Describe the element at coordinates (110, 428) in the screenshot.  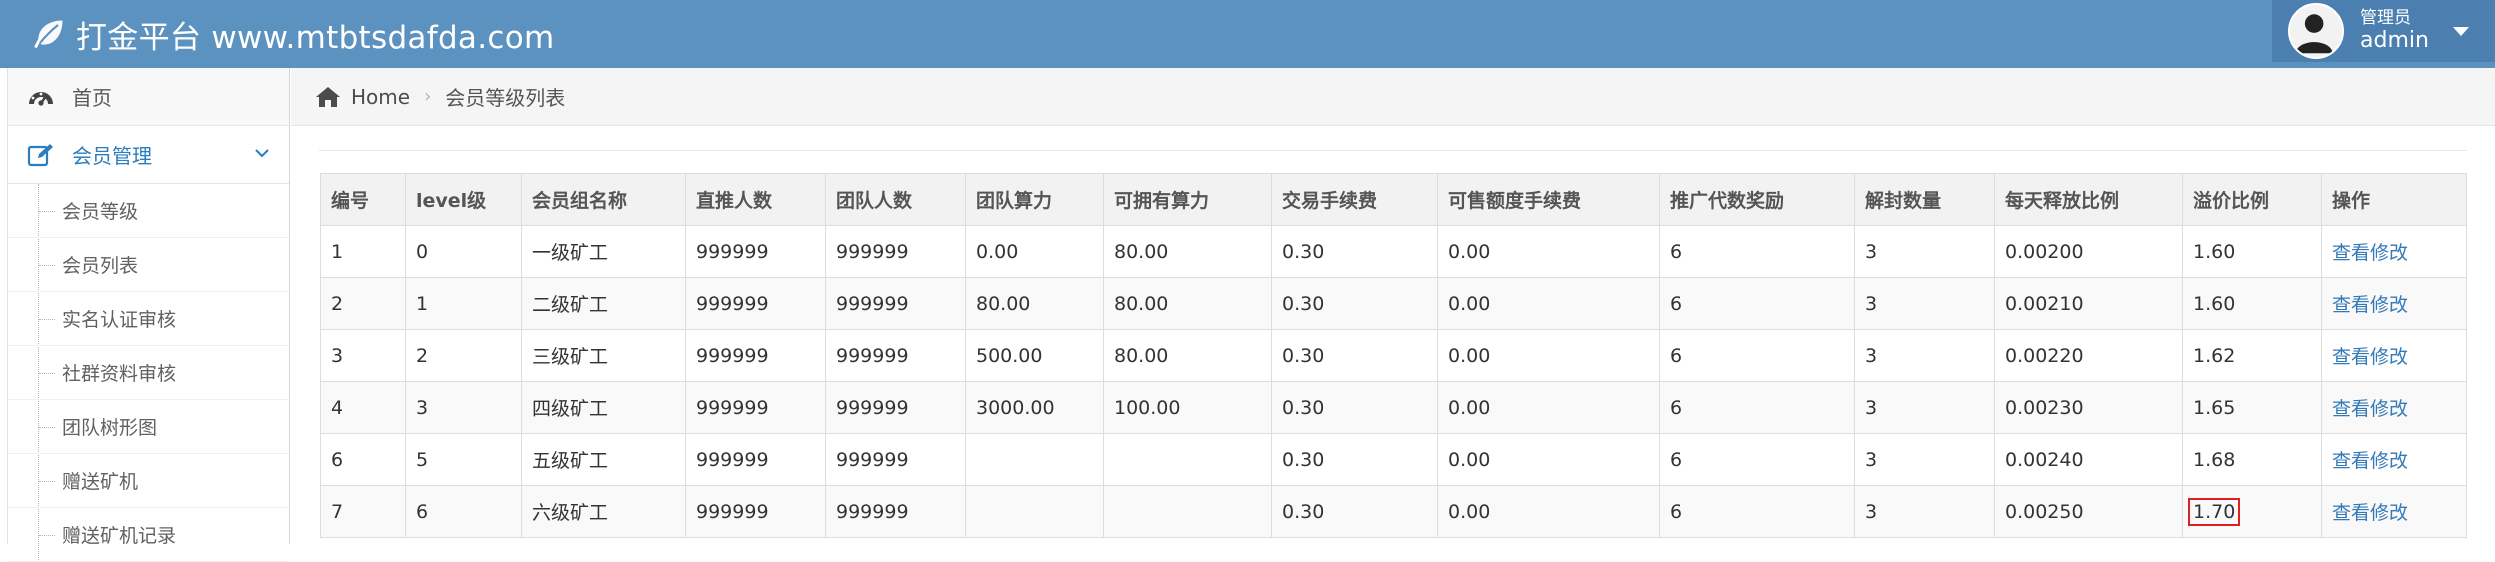
I see `submenu-label: 团队树形图` at that location.